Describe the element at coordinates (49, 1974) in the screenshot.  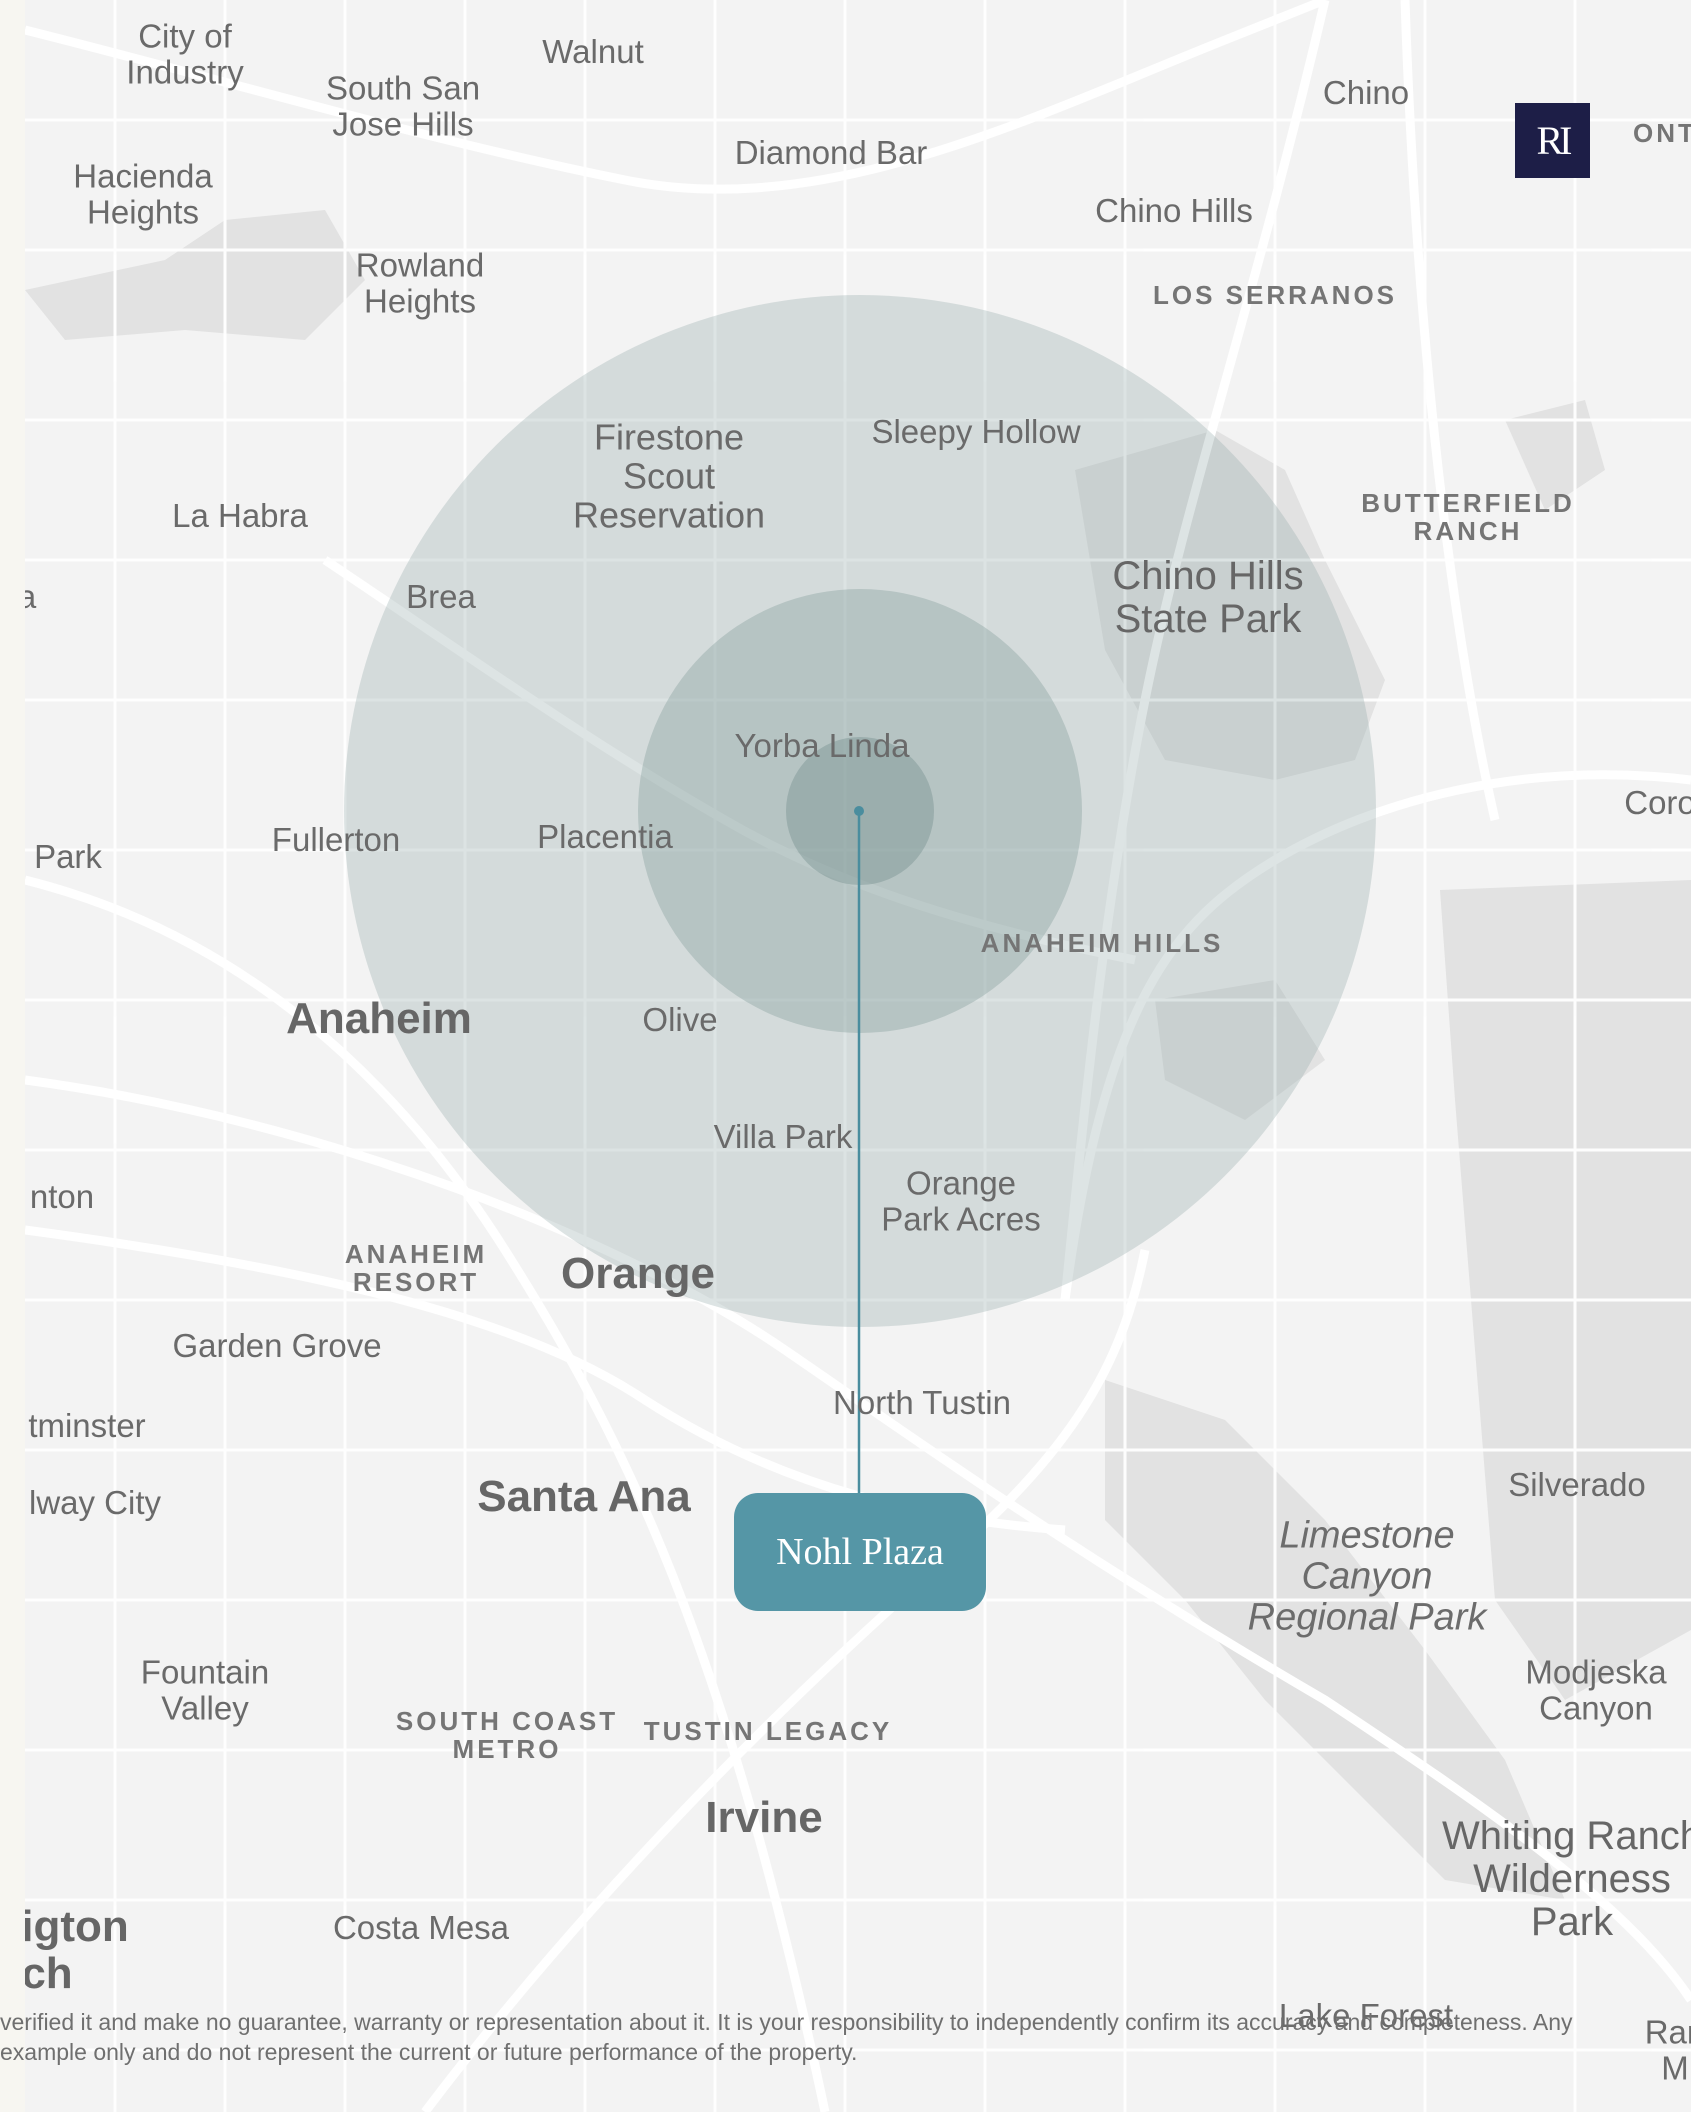
I see `place-label: ch` at that location.